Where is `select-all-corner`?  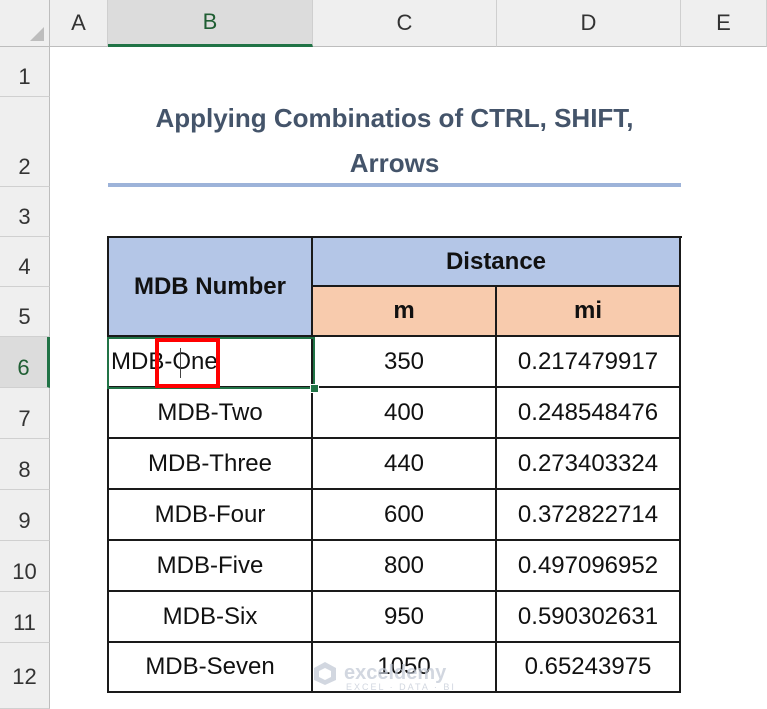 select-all-corner is located at coordinates (25, 23).